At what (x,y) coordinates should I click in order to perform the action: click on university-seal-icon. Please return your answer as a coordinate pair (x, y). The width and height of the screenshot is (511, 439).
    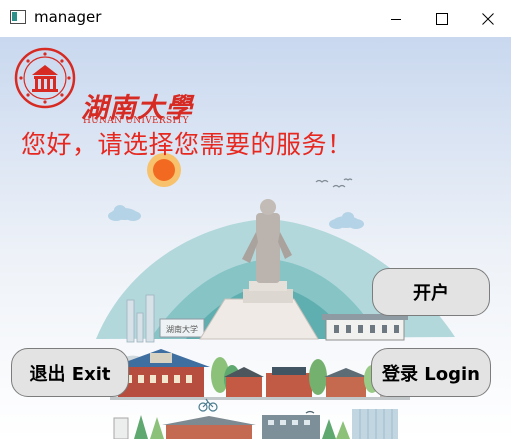
    Looking at the image, I should click on (45, 78).